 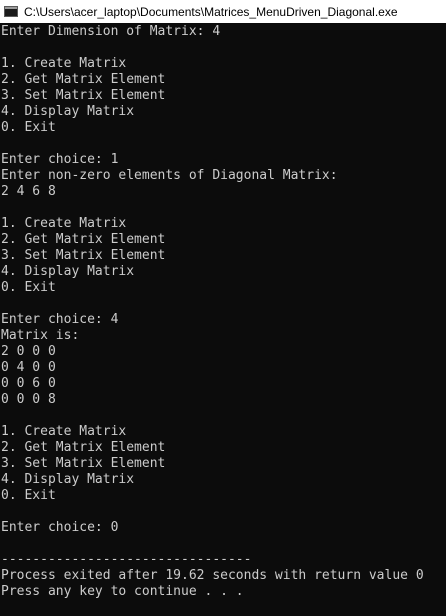 I want to click on console-app-icon, so click(x=11, y=11).